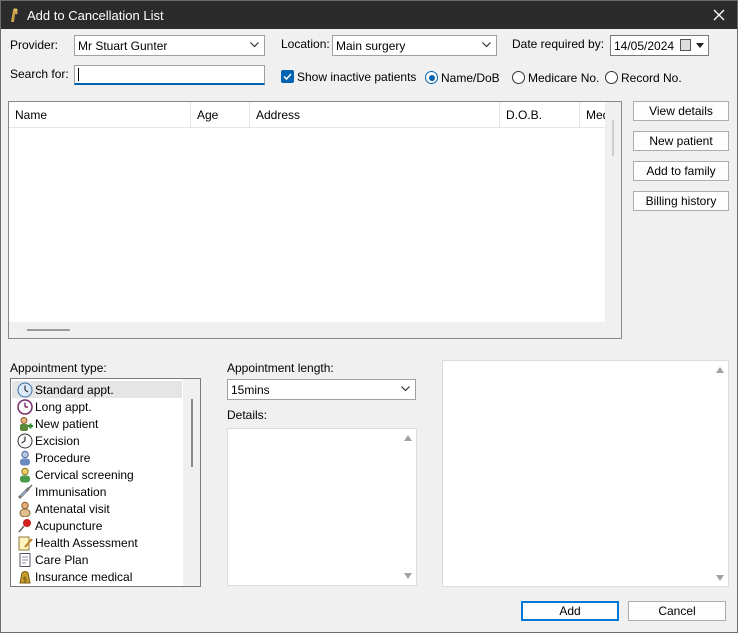  I want to click on search-input, so click(169, 75).